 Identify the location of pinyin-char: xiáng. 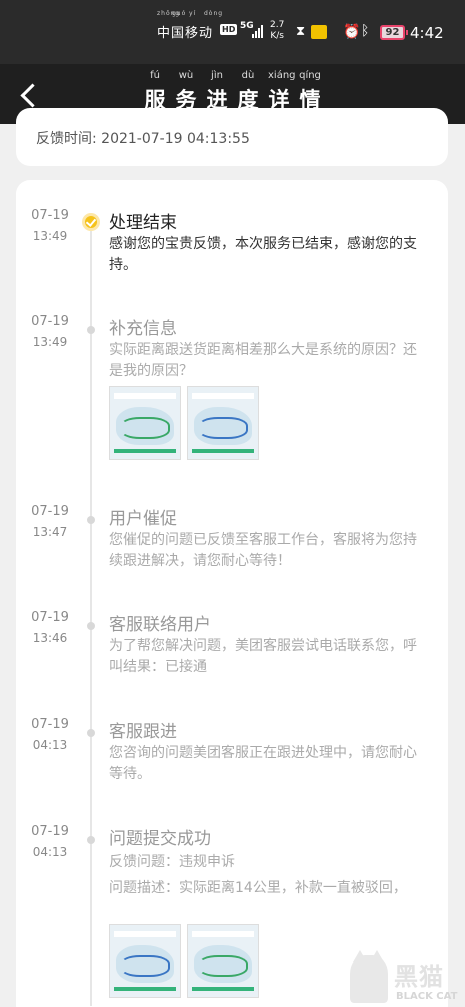
(282, 75).